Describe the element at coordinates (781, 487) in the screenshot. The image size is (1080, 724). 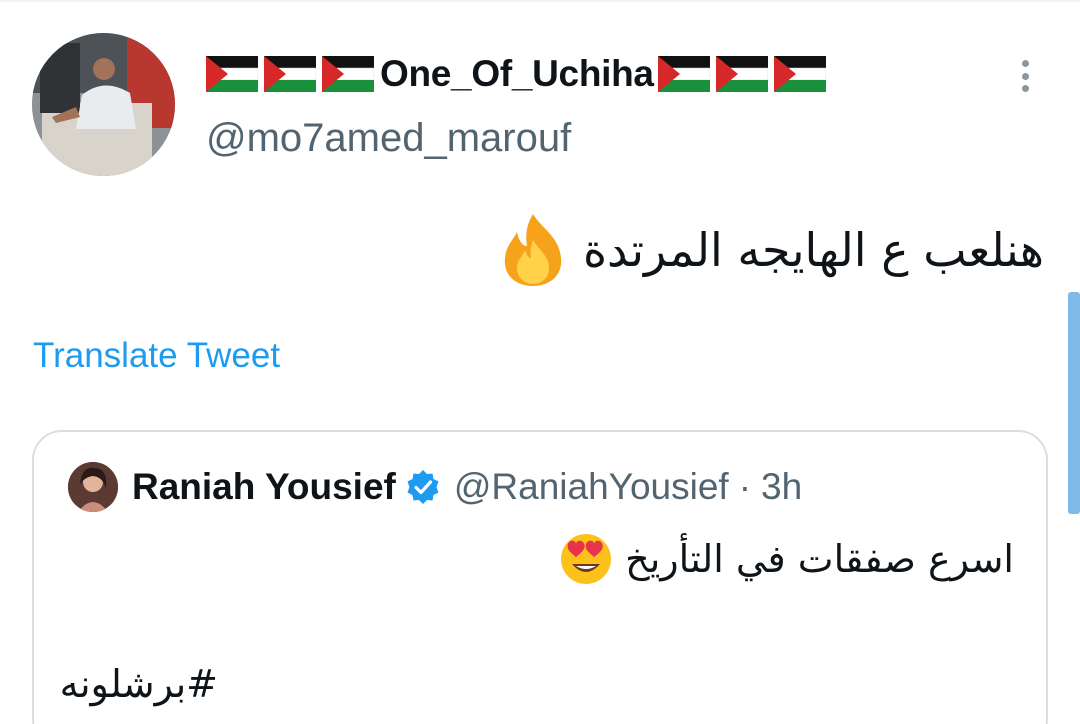
I see `quoted-tweet-timestamp: 3h` at that location.